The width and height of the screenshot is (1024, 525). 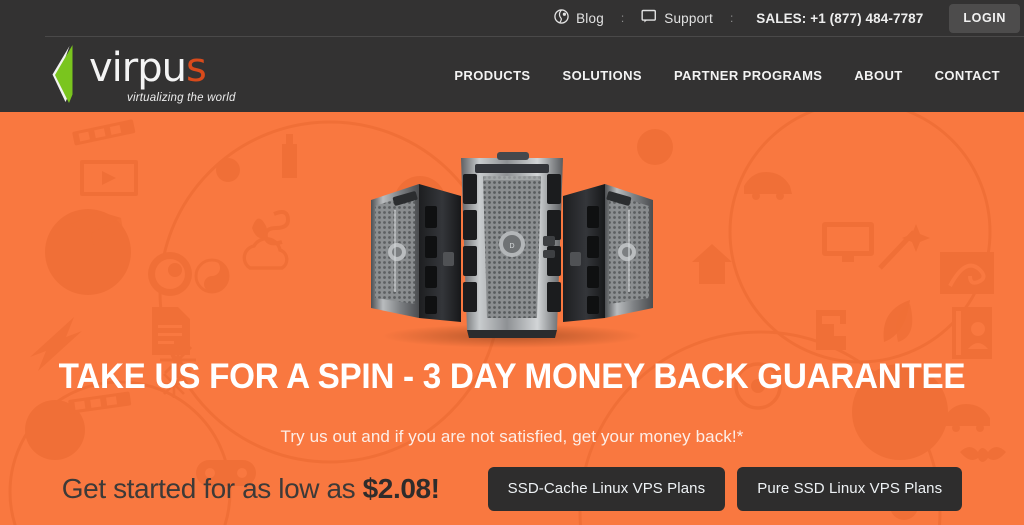 I want to click on brand-wordmark: virpus, so click(x=148, y=68).